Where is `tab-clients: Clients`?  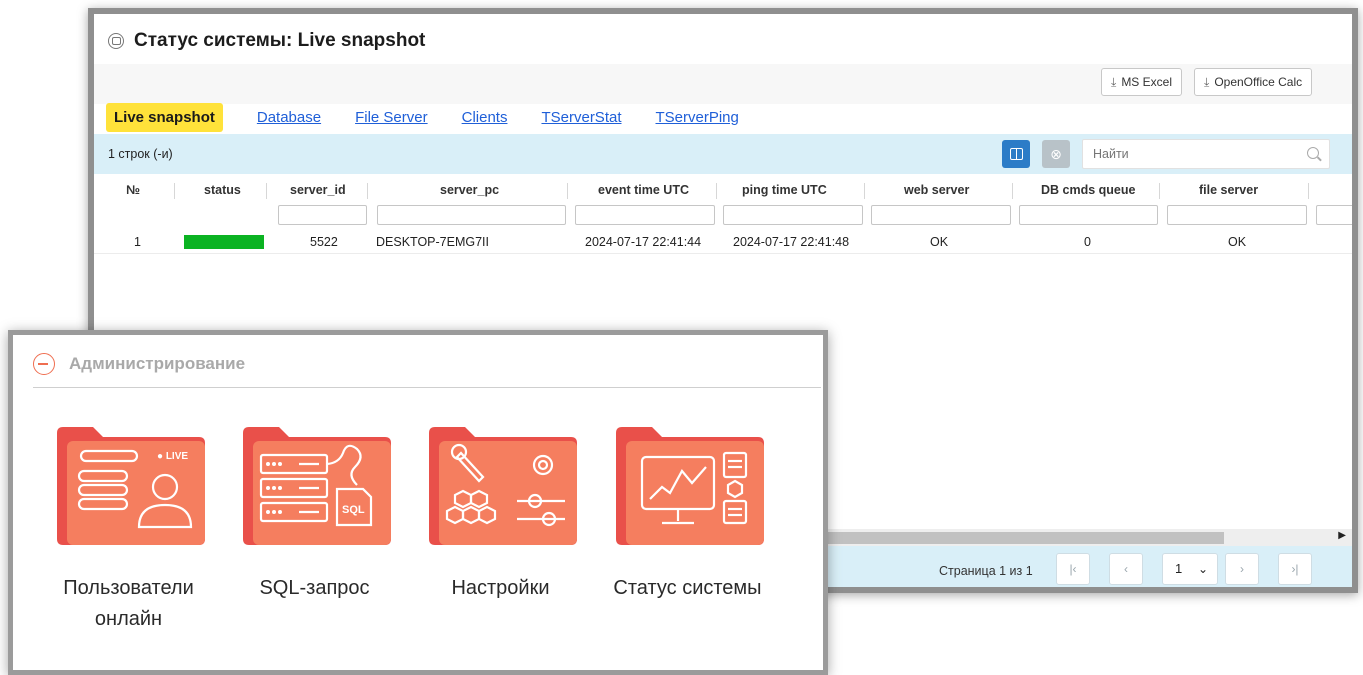 tab-clients: Clients is located at coordinates (485, 117).